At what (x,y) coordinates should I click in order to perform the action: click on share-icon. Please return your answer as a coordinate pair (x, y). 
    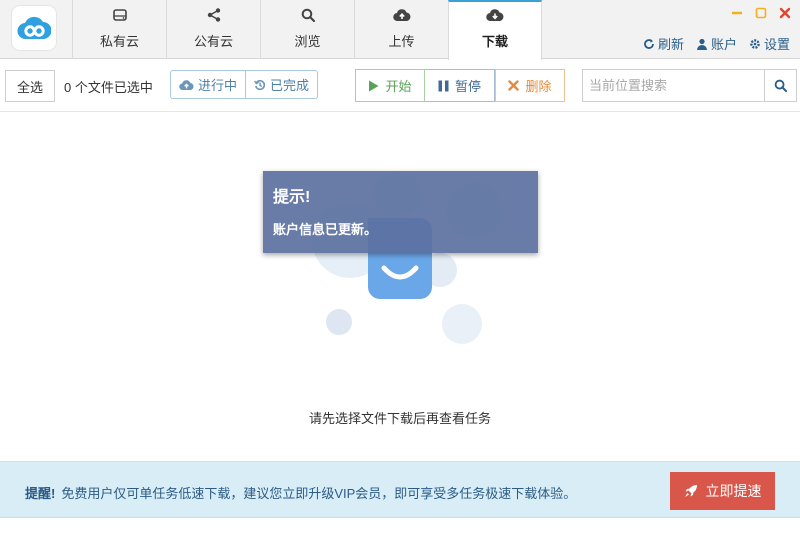
    Looking at the image, I should click on (214, 15).